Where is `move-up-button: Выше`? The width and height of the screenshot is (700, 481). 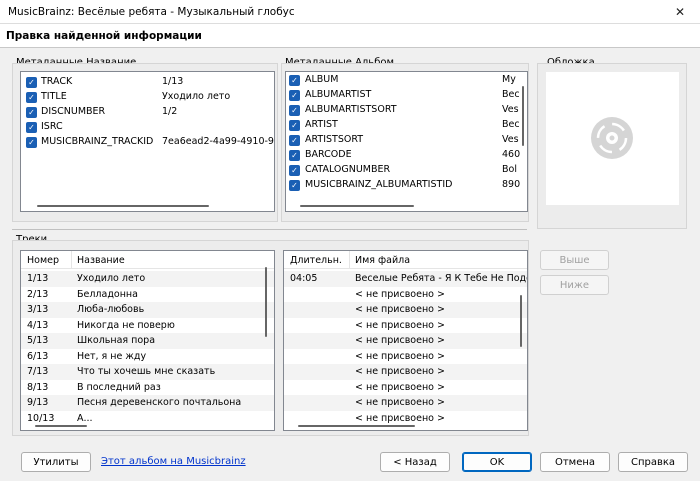 move-up-button: Выше is located at coordinates (574, 260).